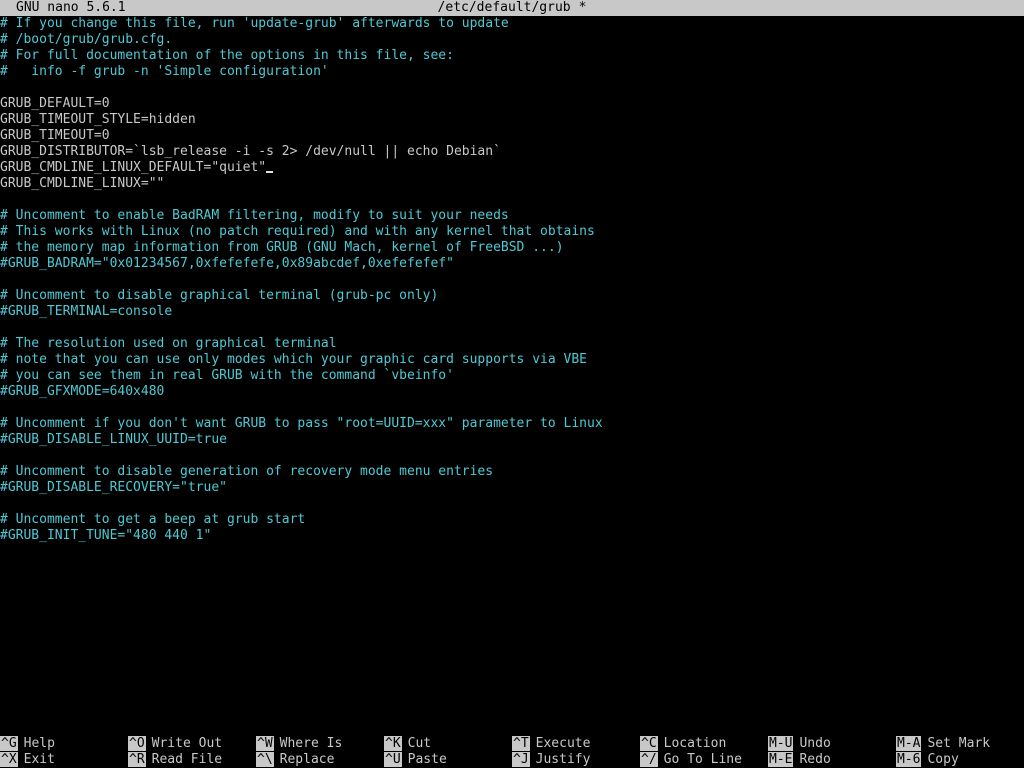 This screenshot has width=1024, height=768. I want to click on line-text: #GRUB_INIT_TUNE="480 440 1", so click(106, 535).